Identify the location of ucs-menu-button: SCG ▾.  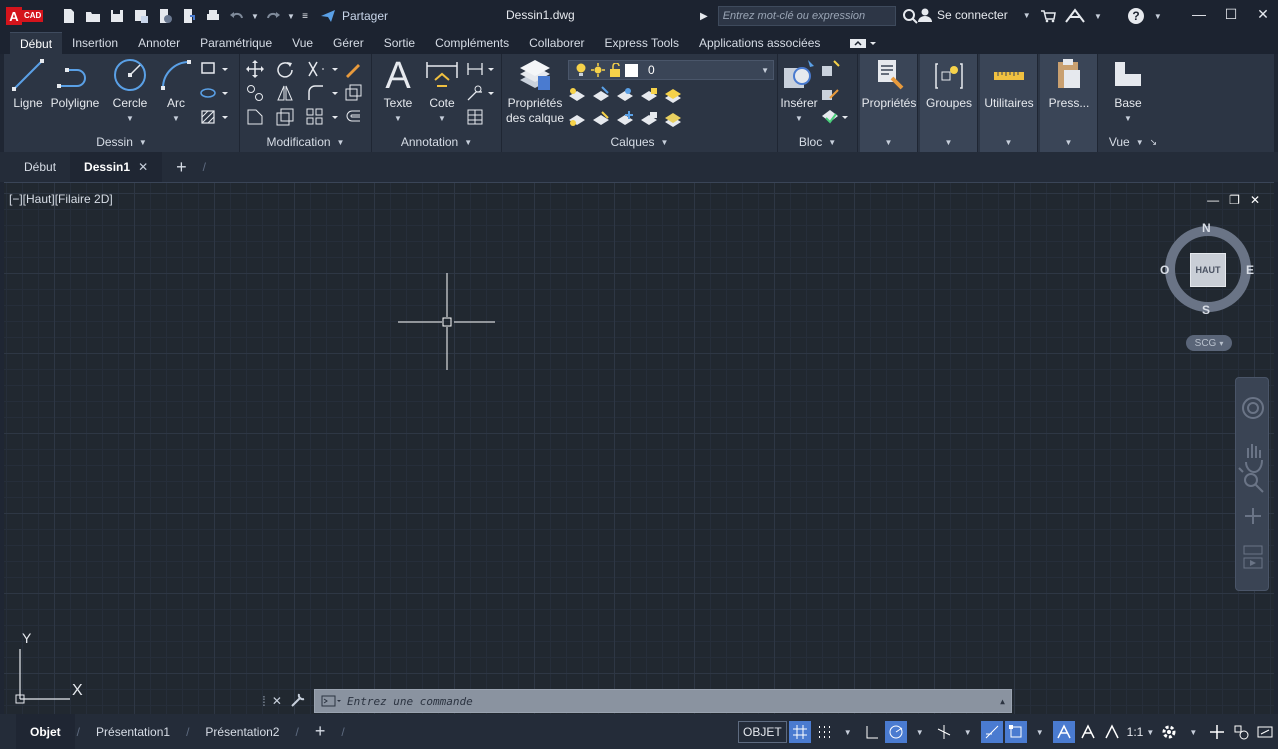
(1209, 343).